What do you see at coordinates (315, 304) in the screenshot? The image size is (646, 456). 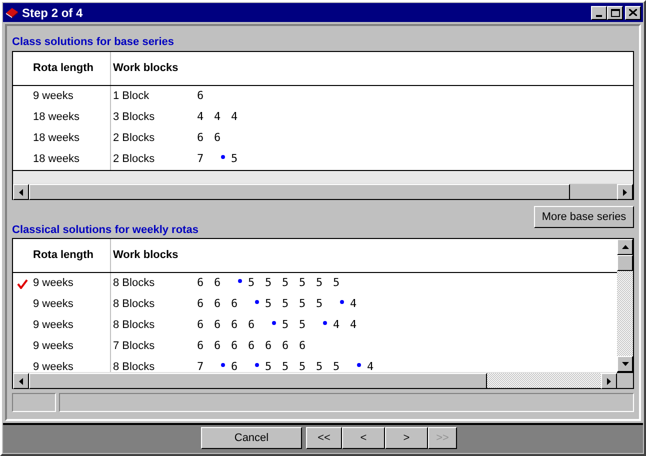 I see `table-row: 9 weeks 8 Blocks 6 6 6 5 5 5 5 4` at bounding box center [315, 304].